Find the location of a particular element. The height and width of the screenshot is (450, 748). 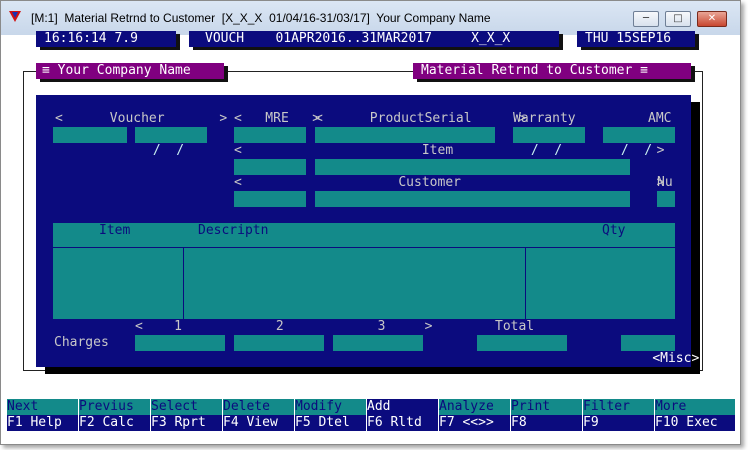

maximize-button: □ is located at coordinates (678, 19).